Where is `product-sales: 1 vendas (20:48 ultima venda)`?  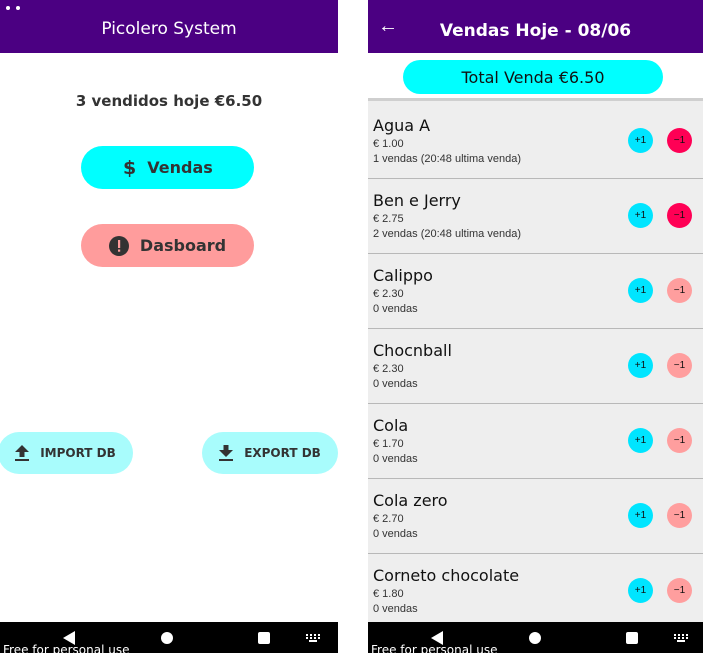 product-sales: 1 vendas (20:48 ultima venda) is located at coordinates (447, 159).